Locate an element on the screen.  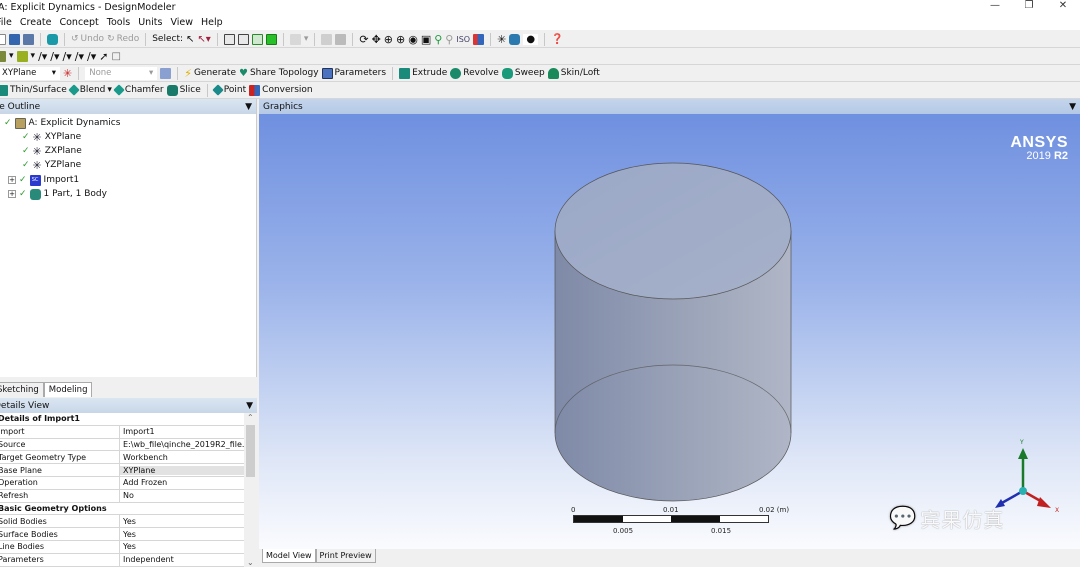
menu-help: Help is located at coordinates (212, 22).